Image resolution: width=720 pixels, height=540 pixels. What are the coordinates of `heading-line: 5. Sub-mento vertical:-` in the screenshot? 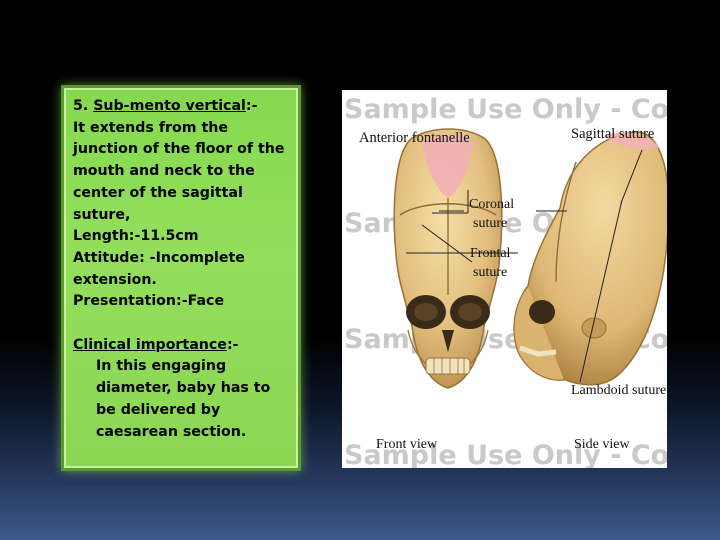 It's located at (181, 107).